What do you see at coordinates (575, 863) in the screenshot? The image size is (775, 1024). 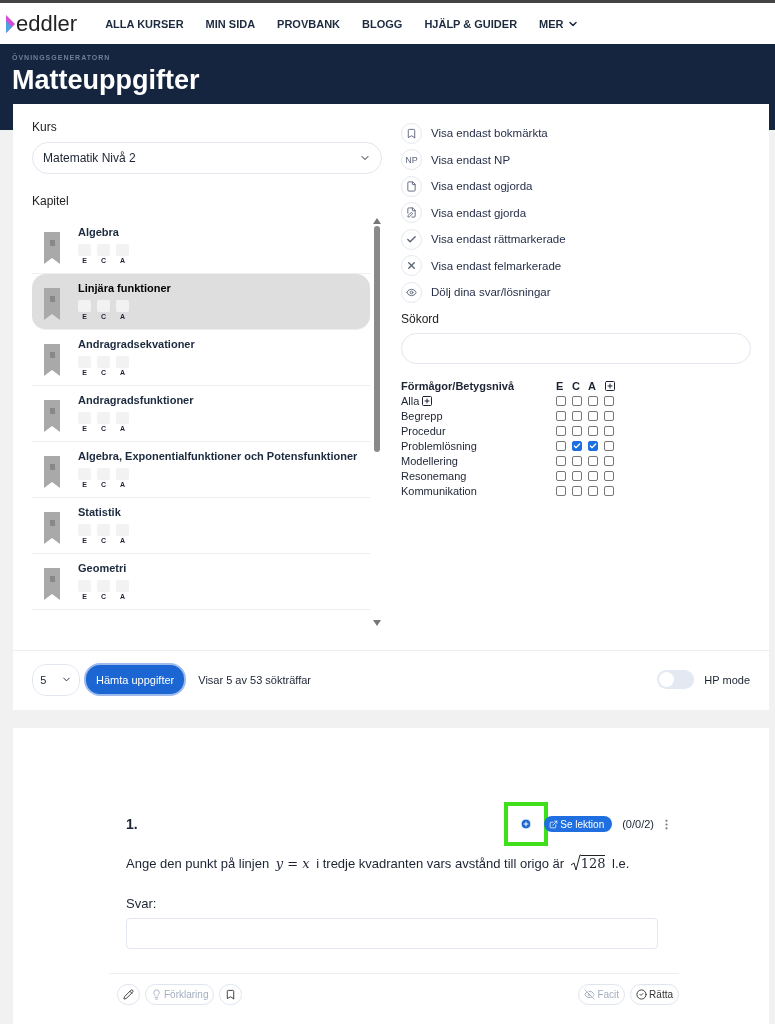 I see `radical-sign` at bounding box center [575, 863].